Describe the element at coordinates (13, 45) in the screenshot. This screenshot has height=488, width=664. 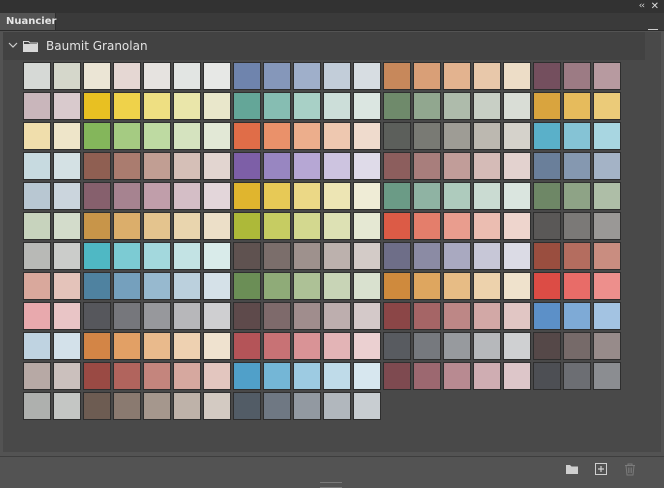
I see `chevron-down-icon` at that location.